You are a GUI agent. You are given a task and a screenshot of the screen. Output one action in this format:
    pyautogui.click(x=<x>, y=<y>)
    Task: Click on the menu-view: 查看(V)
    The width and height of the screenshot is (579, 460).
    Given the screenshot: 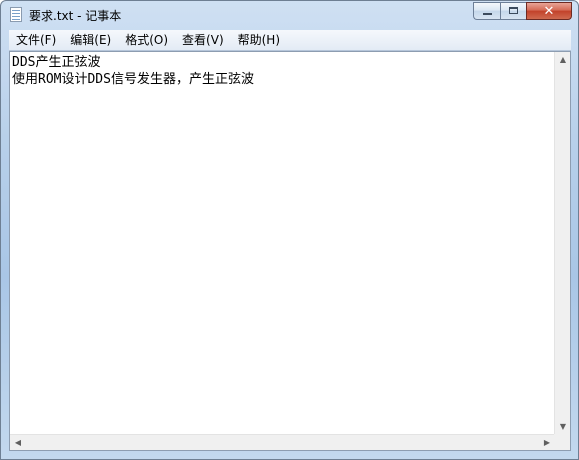 What is the action you would take?
    pyautogui.click(x=203, y=40)
    